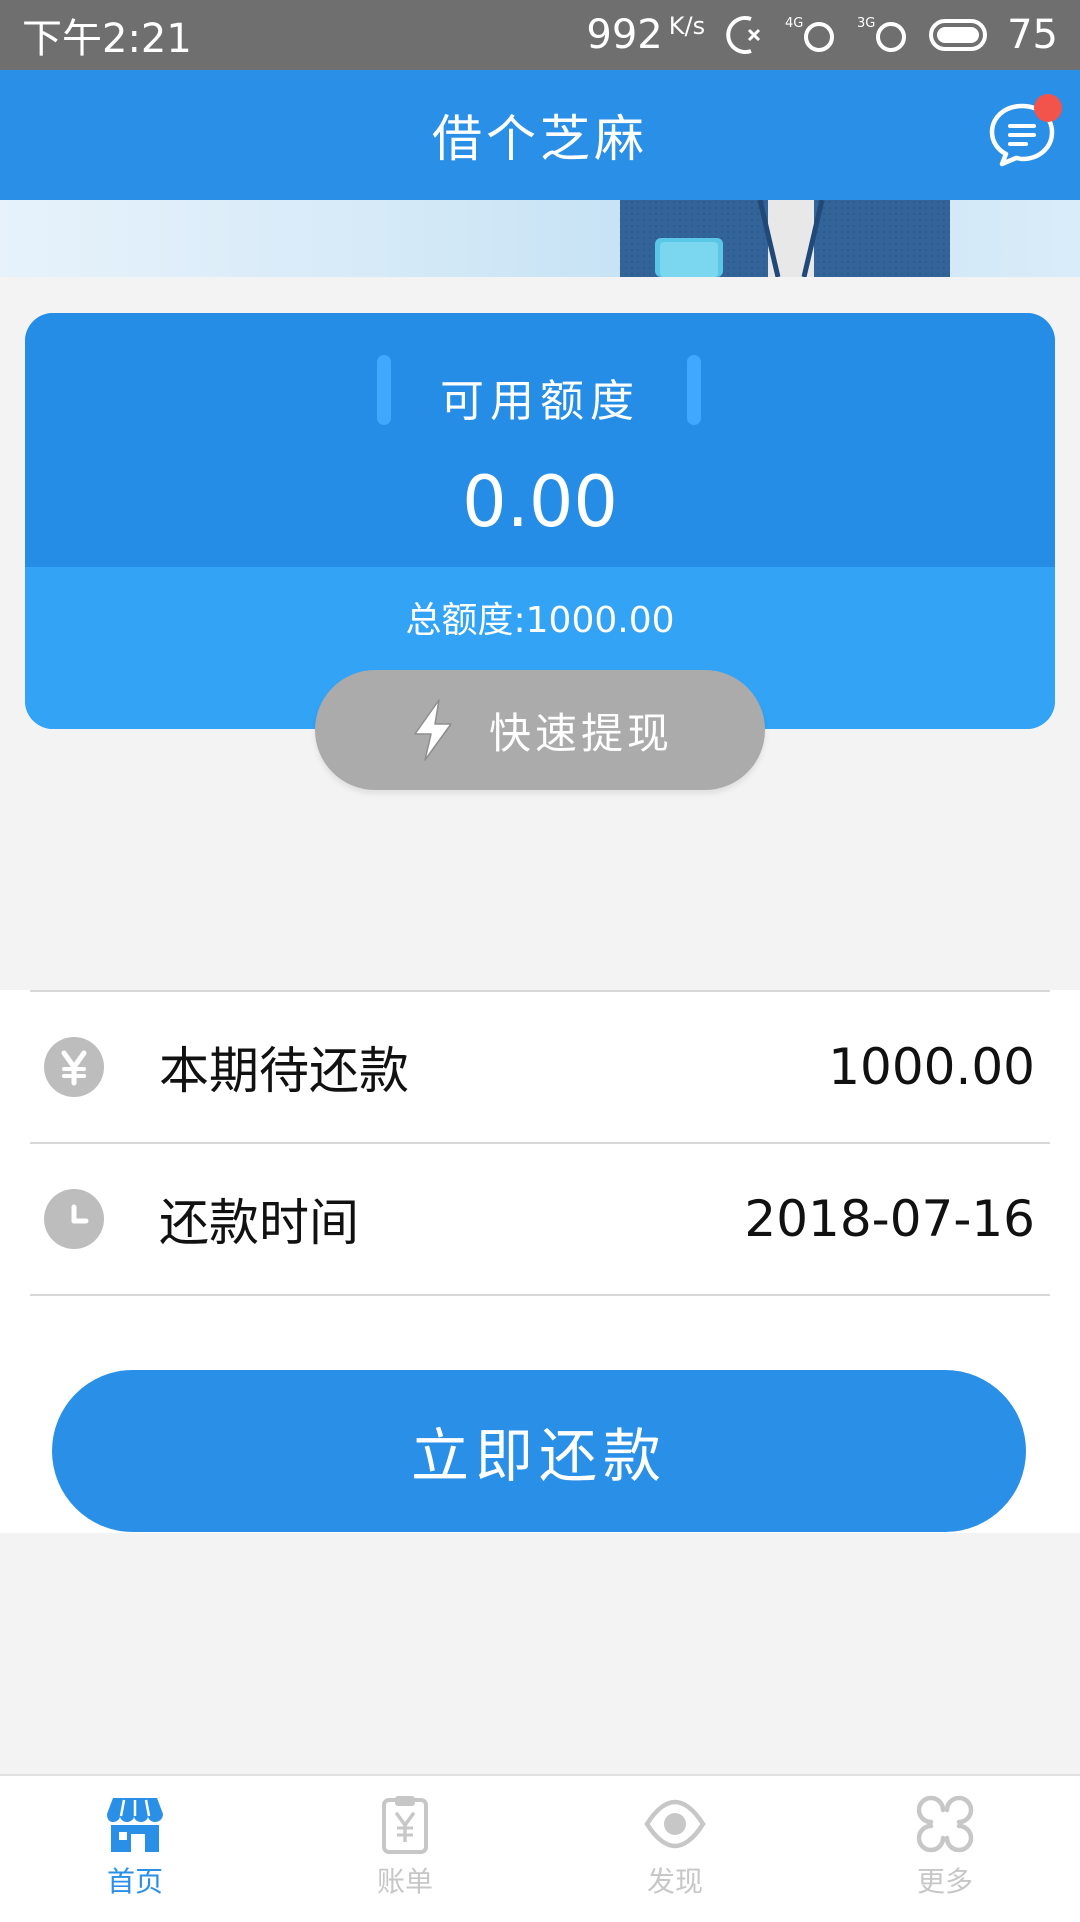 The height and width of the screenshot is (1922, 1080). Describe the element at coordinates (1024, 132) in the screenshot. I see `message-button` at that location.